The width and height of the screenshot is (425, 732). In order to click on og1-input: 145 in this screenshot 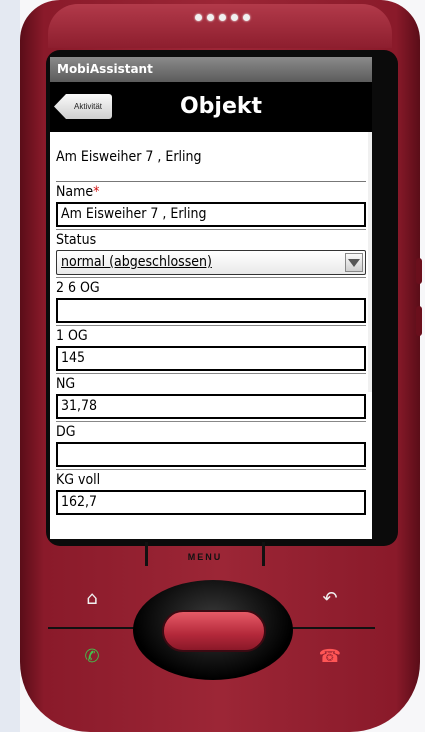, I will do `click(211, 358)`.